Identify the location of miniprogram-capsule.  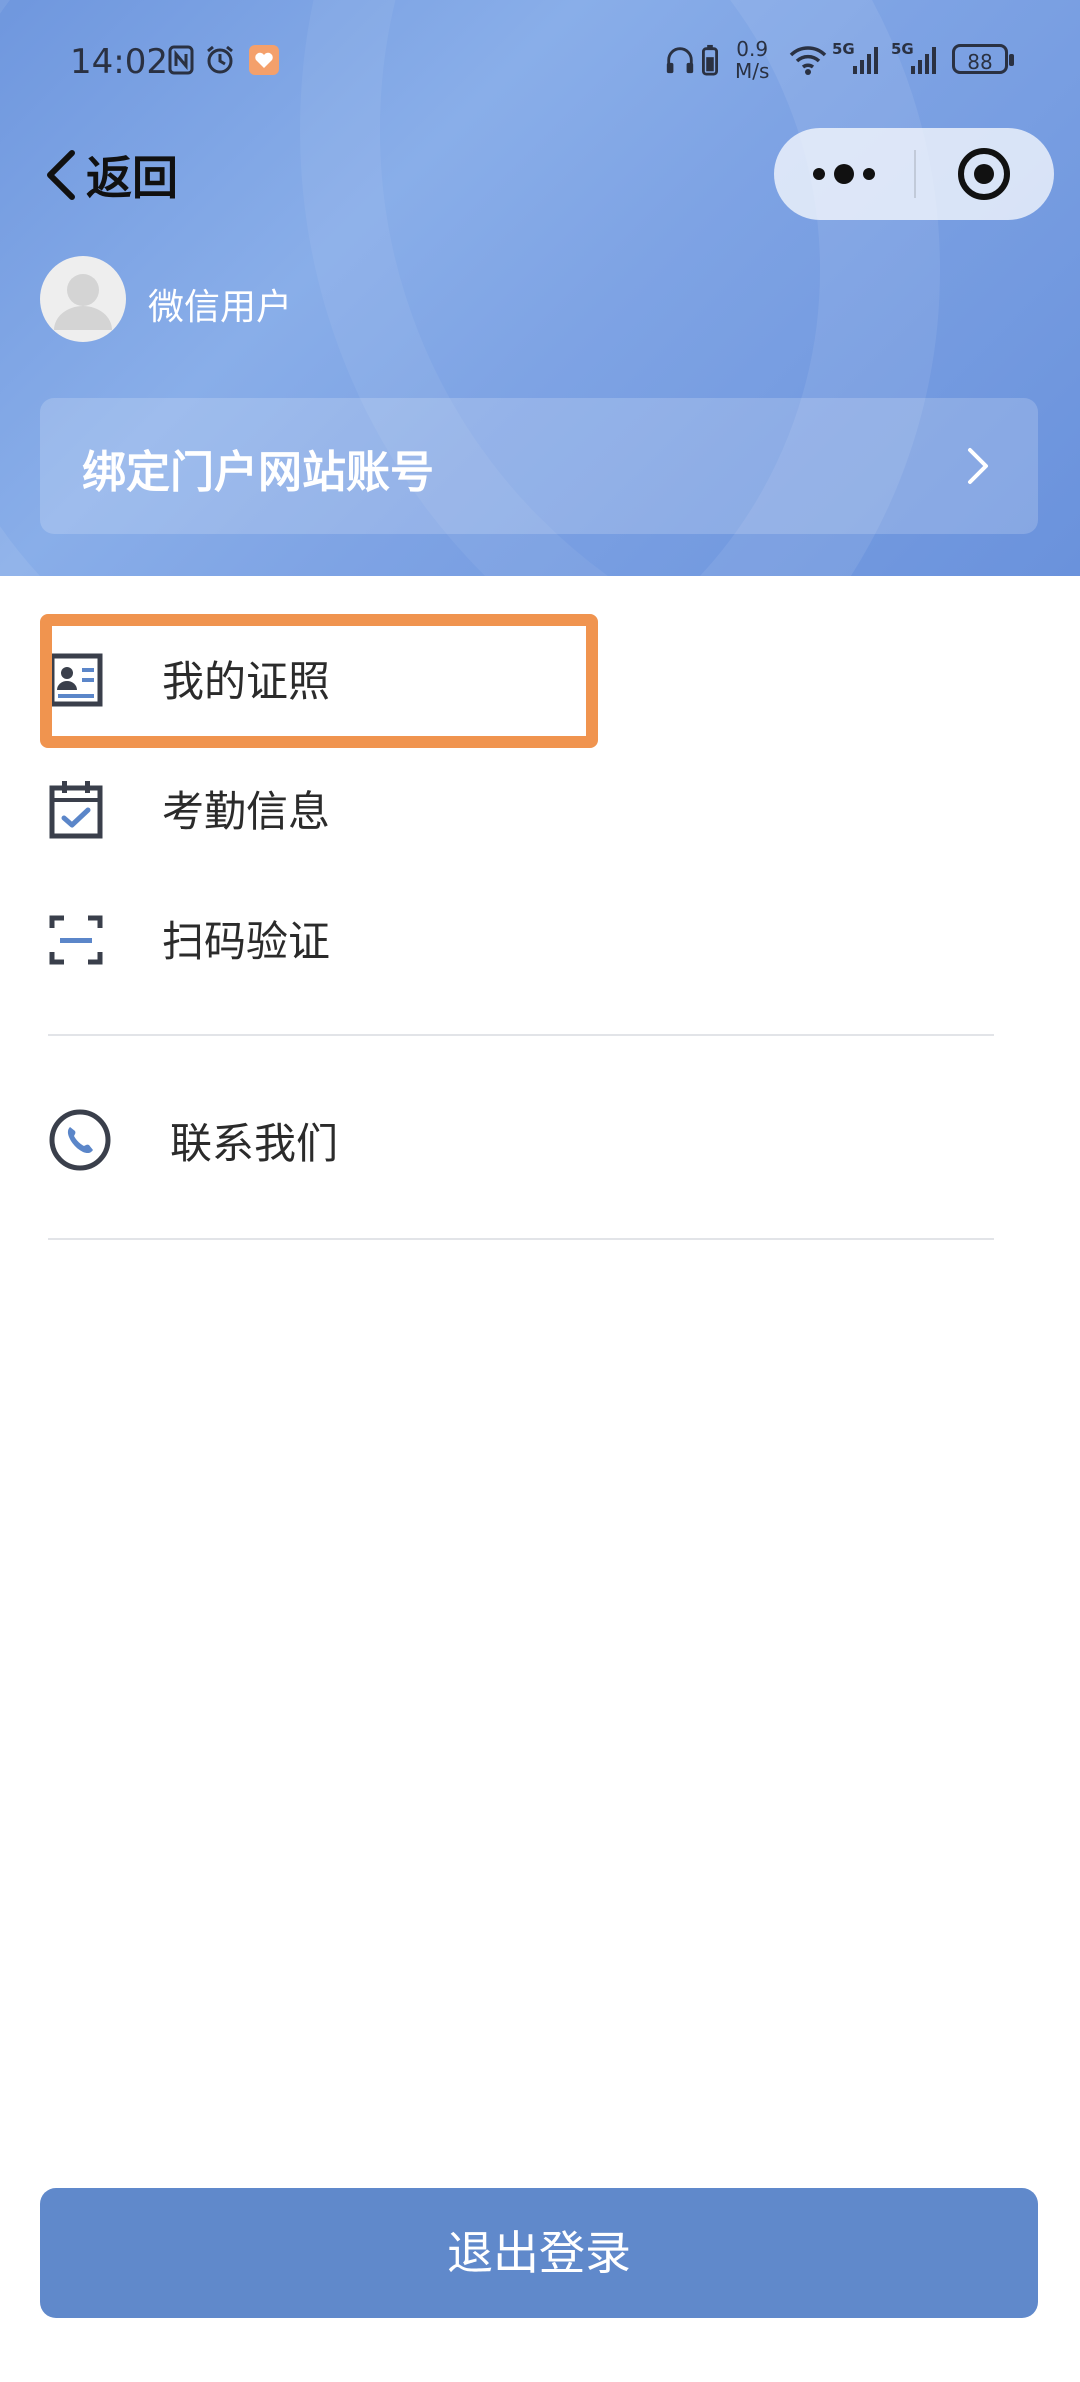
(914, 174).